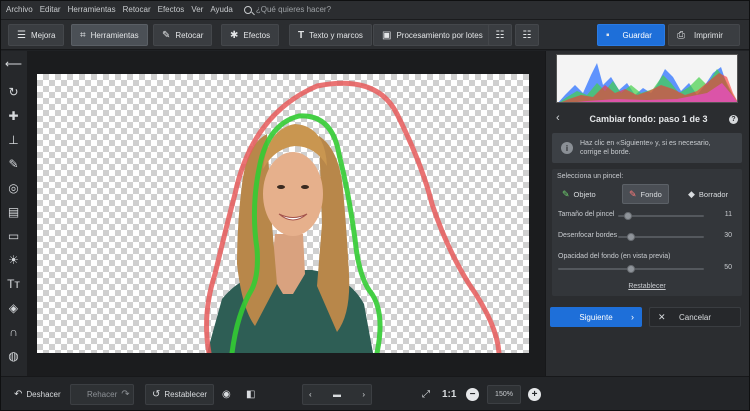 The image size is (750, 411). What do you see at coordinates (13, 115) in the screenshot?
I see `heal-icon: ✚` at bounding box center [13, 115].